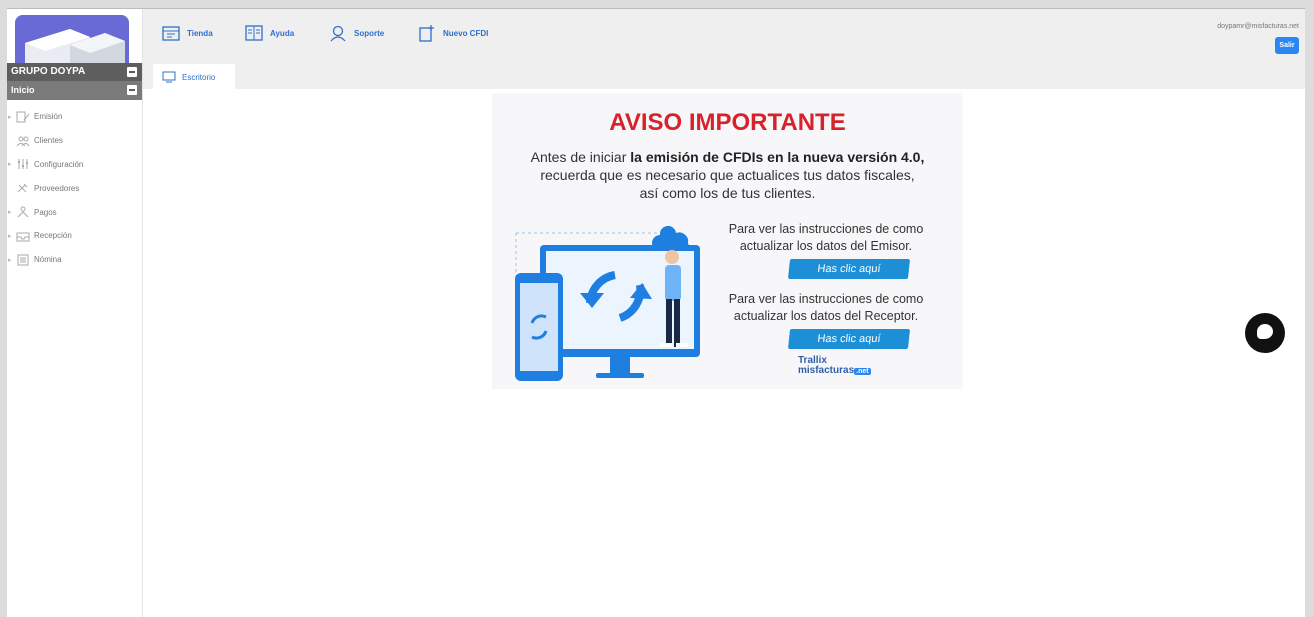 The height and width of the screenshot is (617, 1314). Describe the element at coordinates (23, 260) in the screenshot. I see `payroll-icon` at that location.